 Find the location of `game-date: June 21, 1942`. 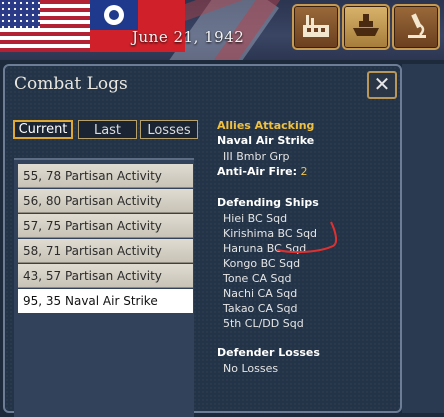

game-date: June 21, 1942 is located at coordinates (188, 37).